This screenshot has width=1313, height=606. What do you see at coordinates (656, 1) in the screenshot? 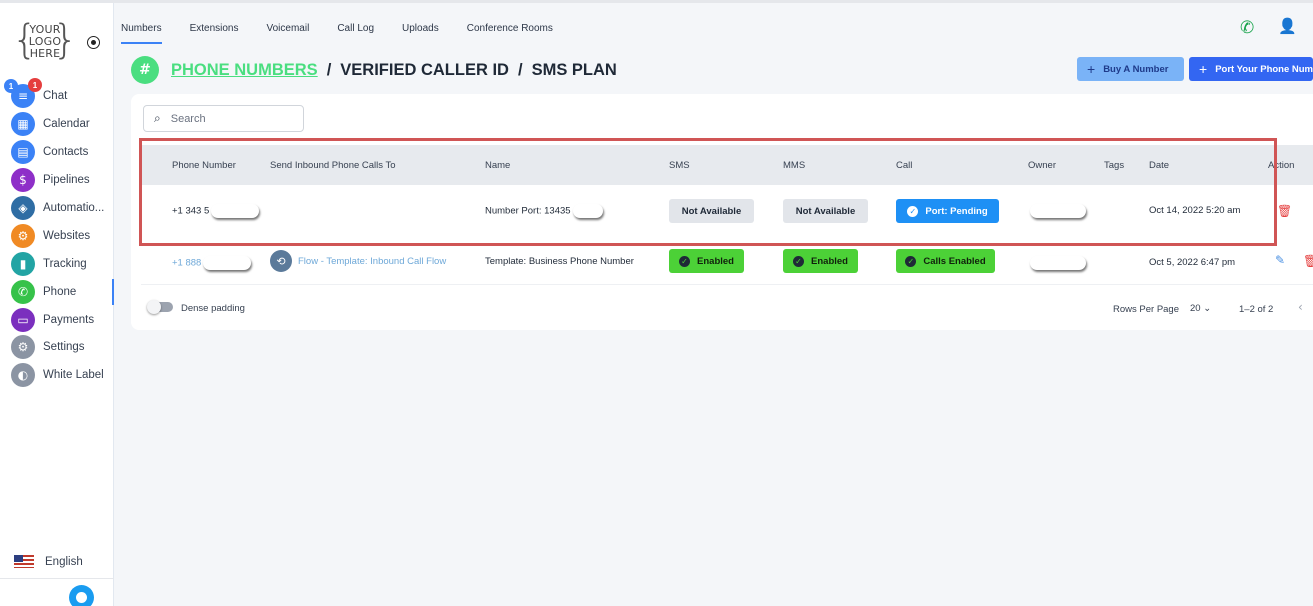
I see `top-border` at bounding box center [656, 1].